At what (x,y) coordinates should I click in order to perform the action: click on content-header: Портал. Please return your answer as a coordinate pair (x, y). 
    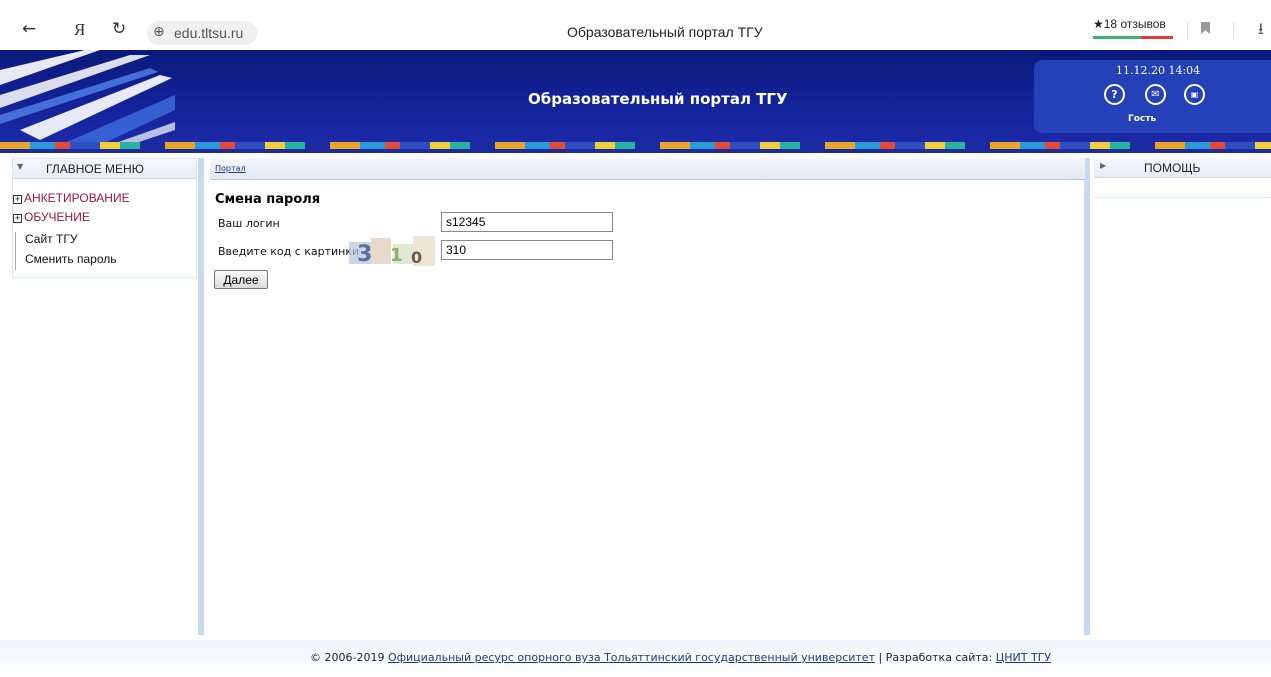
    Looking at the image, I should click on (647, 169).